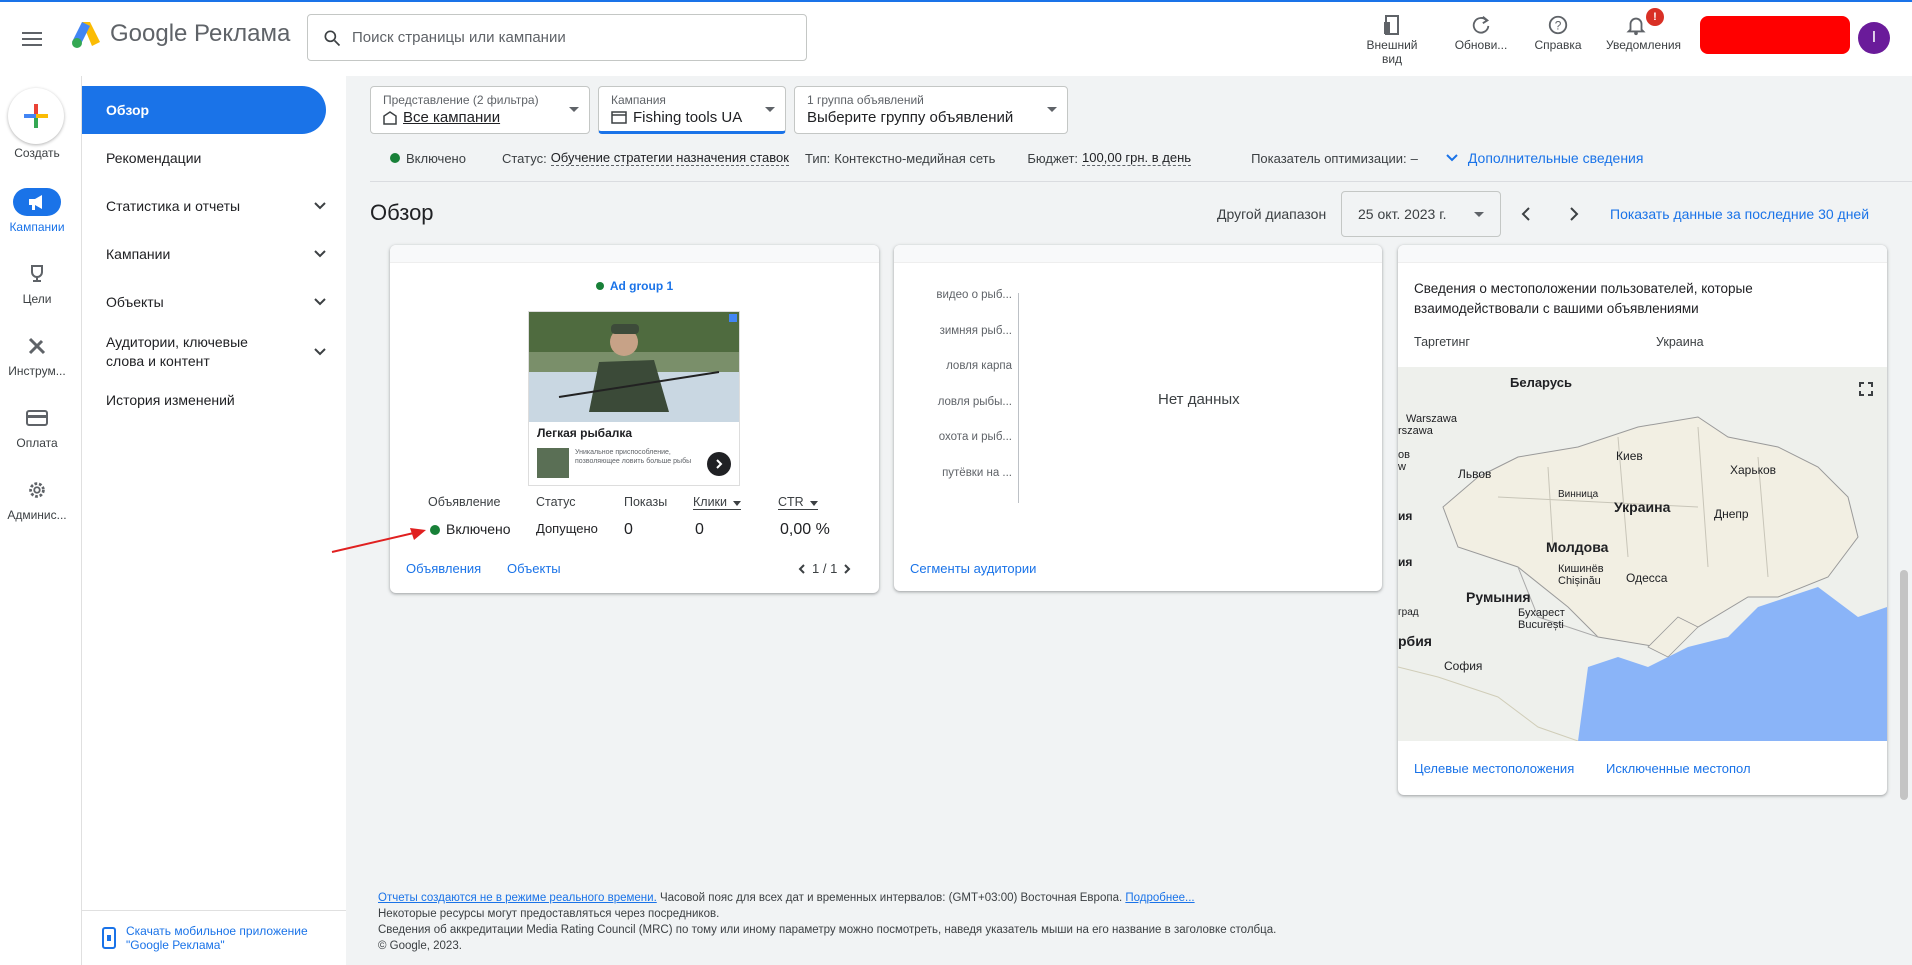 Image resolution: width=1912 pixels, height=965 pixels. What do you see at coordinates (710, 502) in the screenshot?
I see `col-clicks-label: Клики` at bounding box center [710, 502].